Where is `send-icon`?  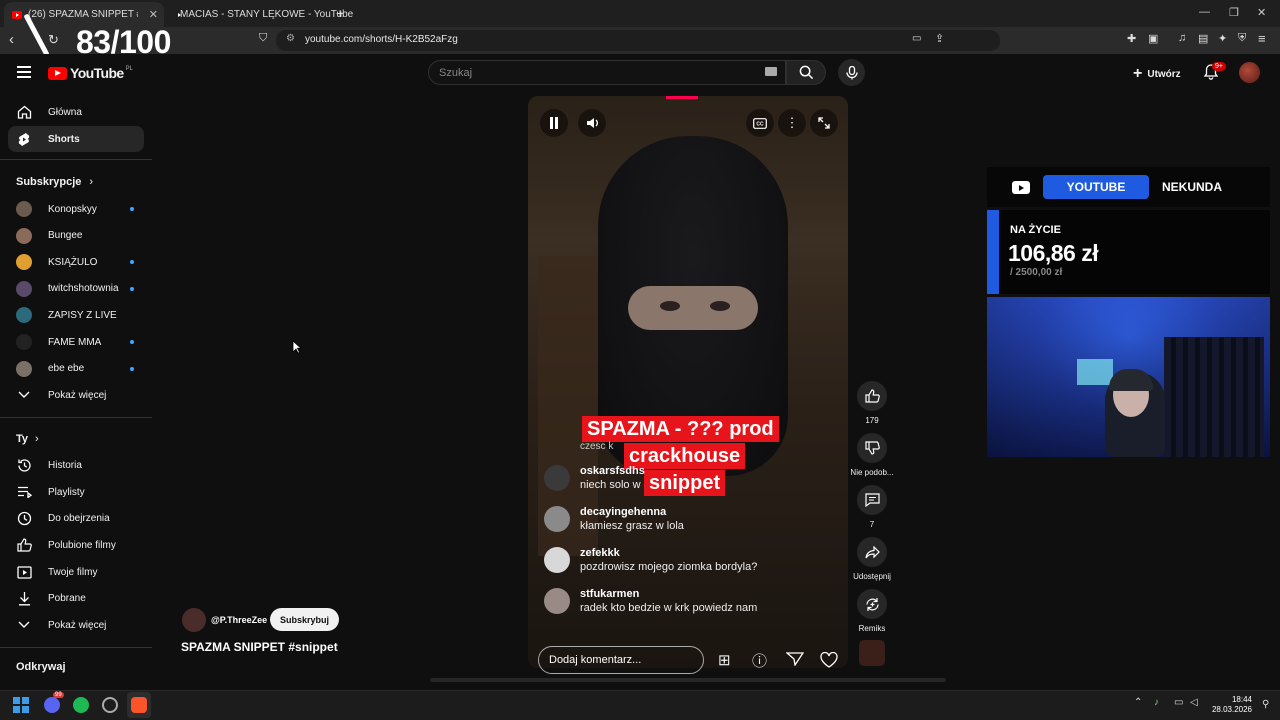
send-icon is located at coordinates (795, 659).